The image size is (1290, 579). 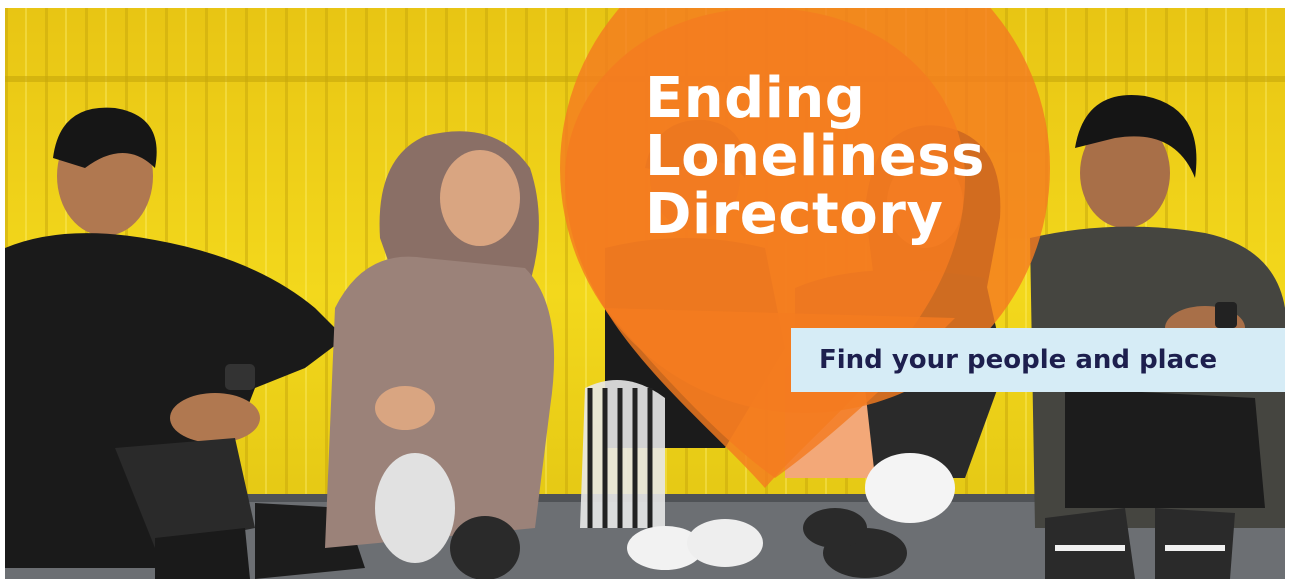 I want to click on page-title: Ending Loneliness Directory, so click(x=815, y=157).